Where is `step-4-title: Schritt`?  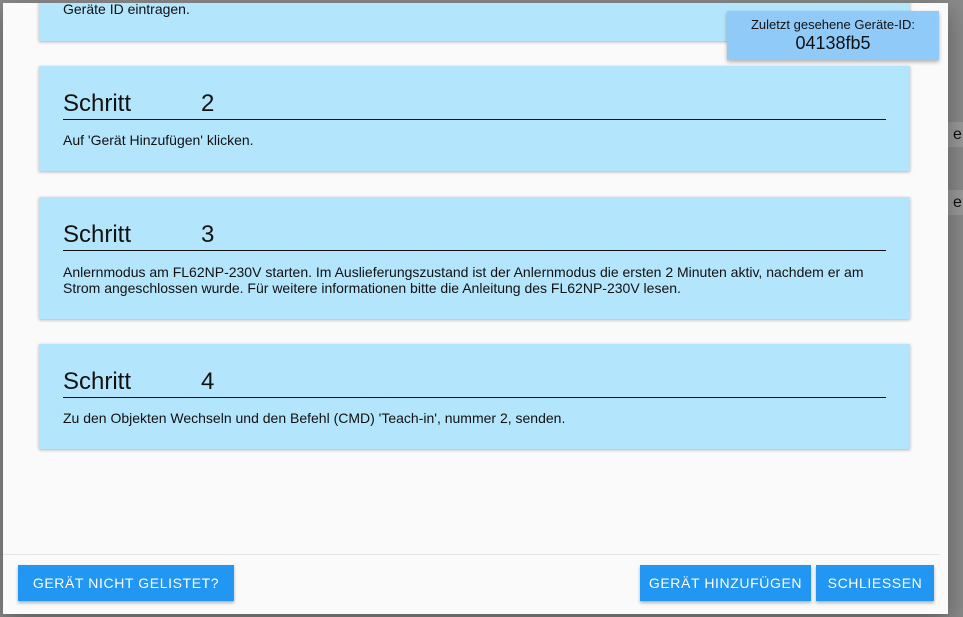
step-4-title: Schritt is located at coordinates (97, 381).